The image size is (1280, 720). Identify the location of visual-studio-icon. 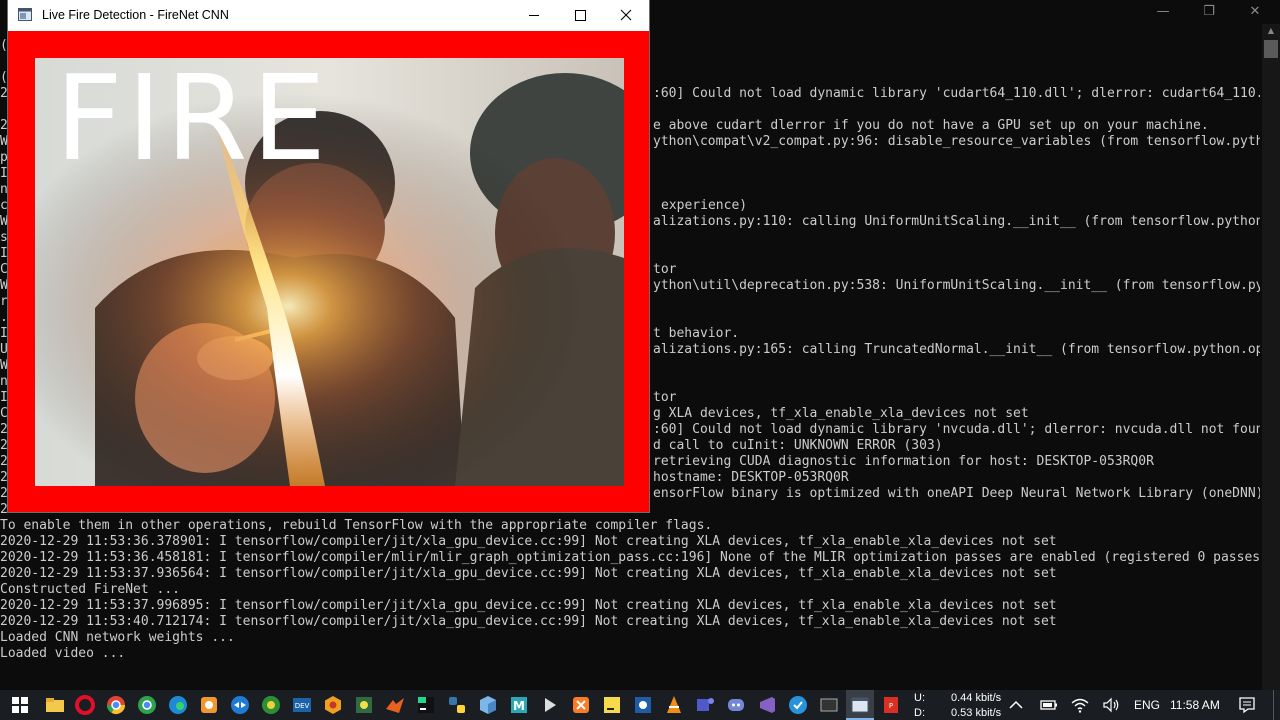
(767, 705).